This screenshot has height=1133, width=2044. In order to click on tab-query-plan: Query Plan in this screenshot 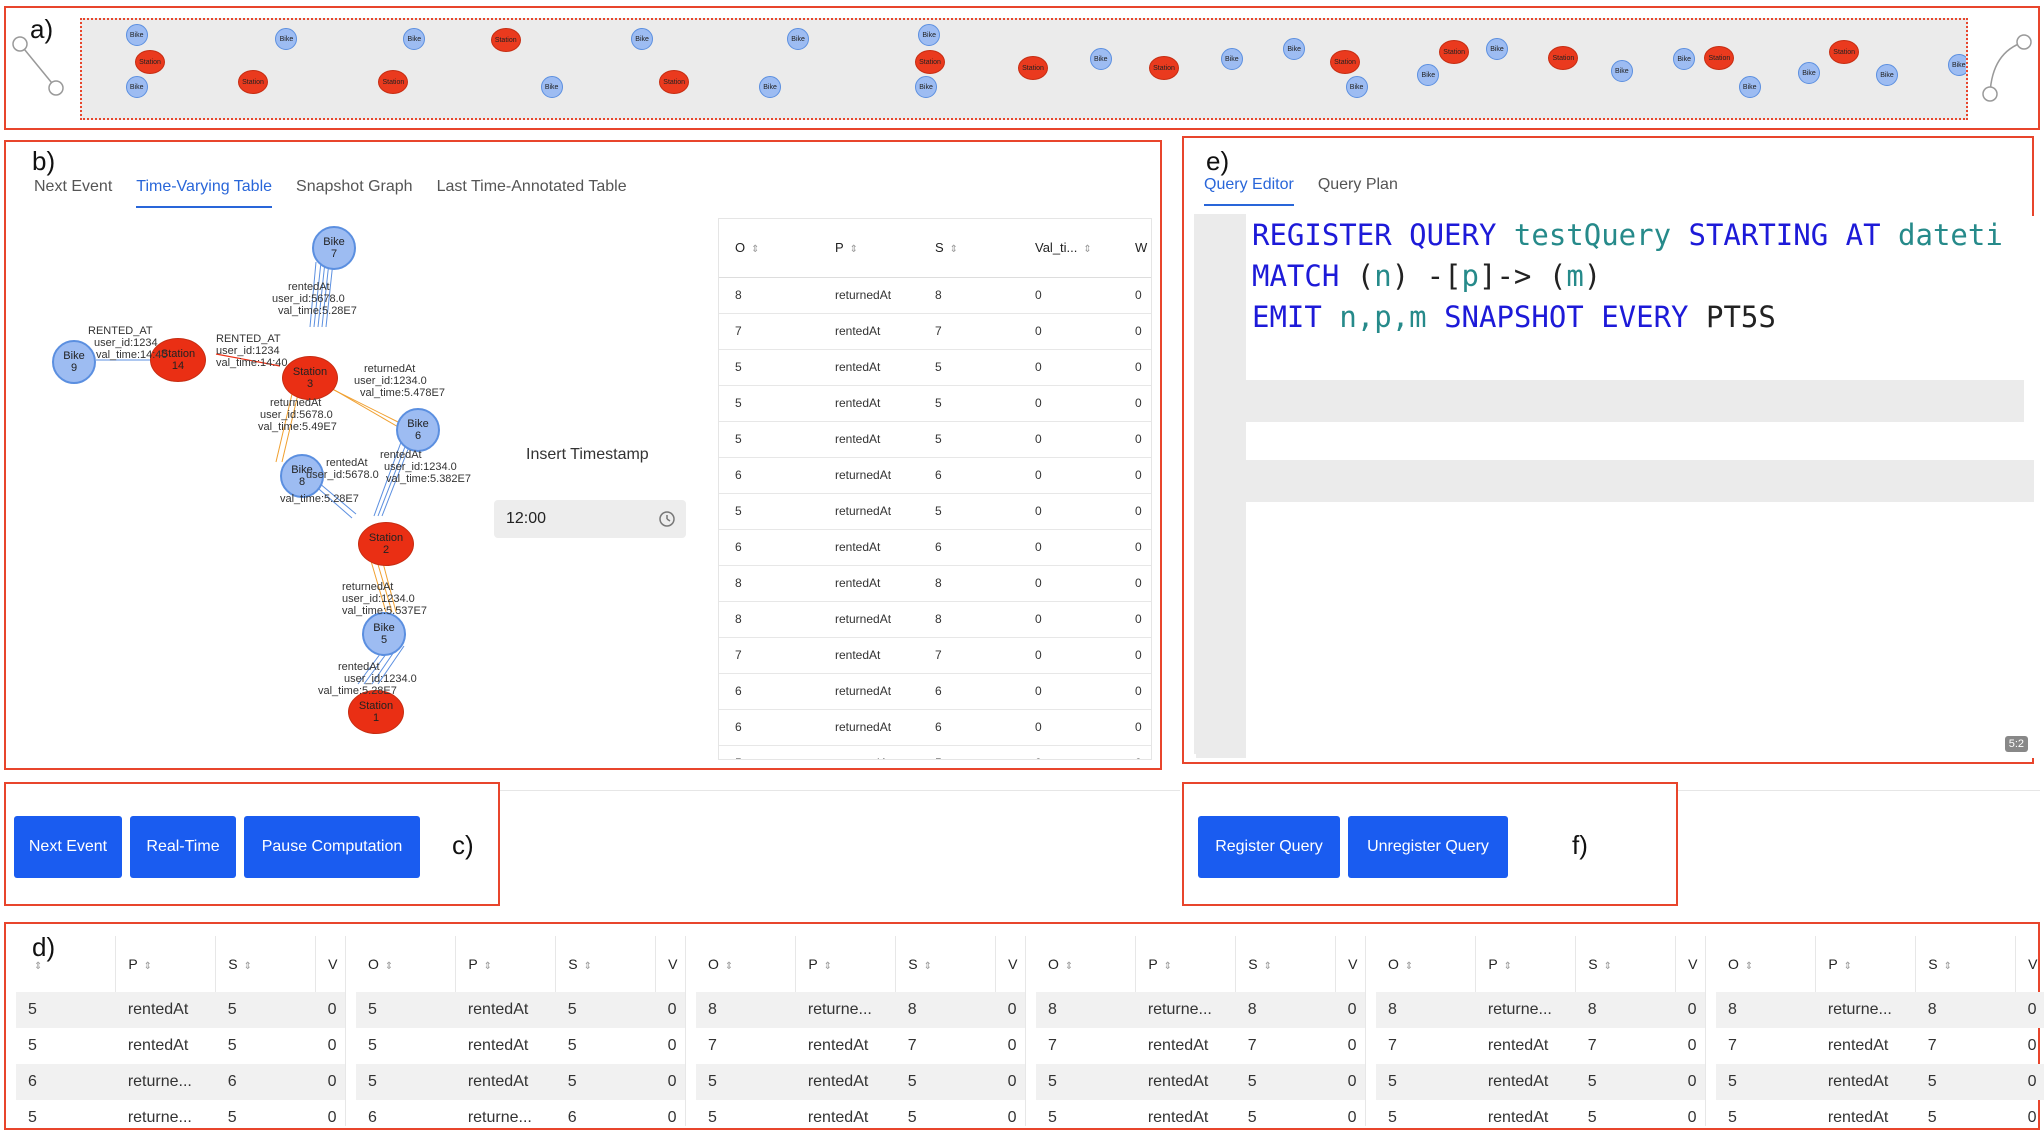, I will do `click(1358, 191)`.